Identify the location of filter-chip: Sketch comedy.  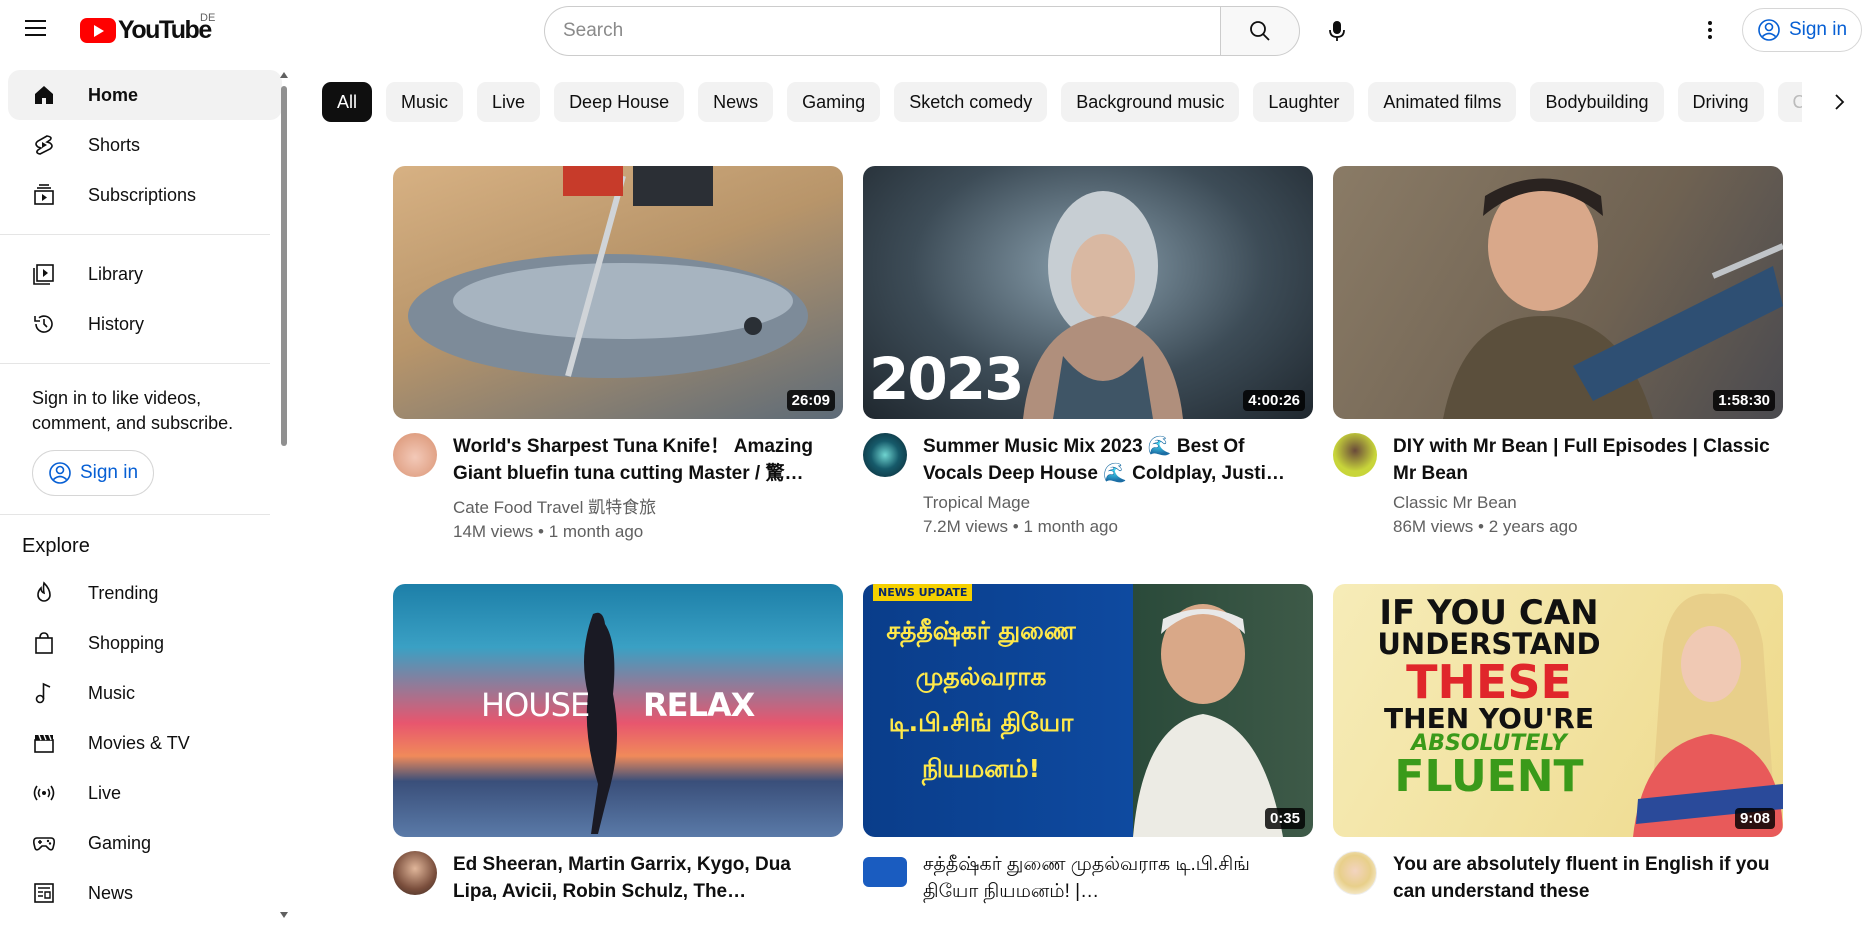
(971, 102).